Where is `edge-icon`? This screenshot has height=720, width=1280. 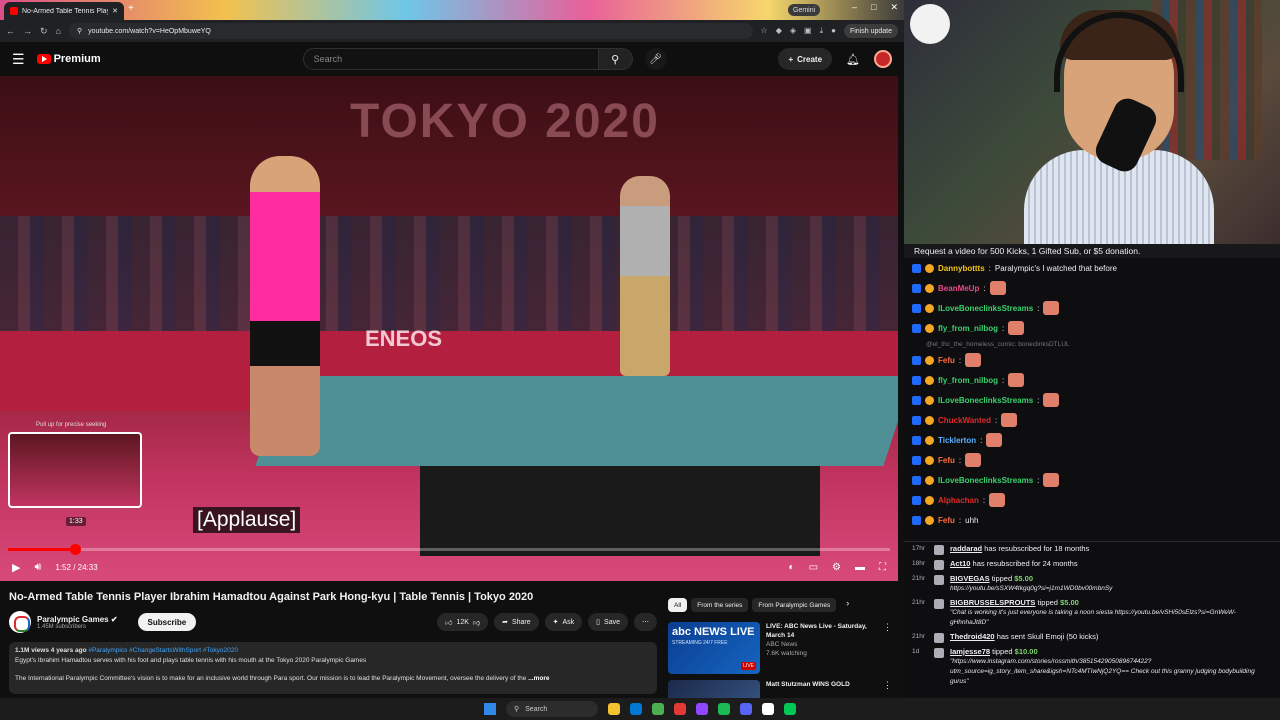
edge-icon is located at coordinates (636, 709).